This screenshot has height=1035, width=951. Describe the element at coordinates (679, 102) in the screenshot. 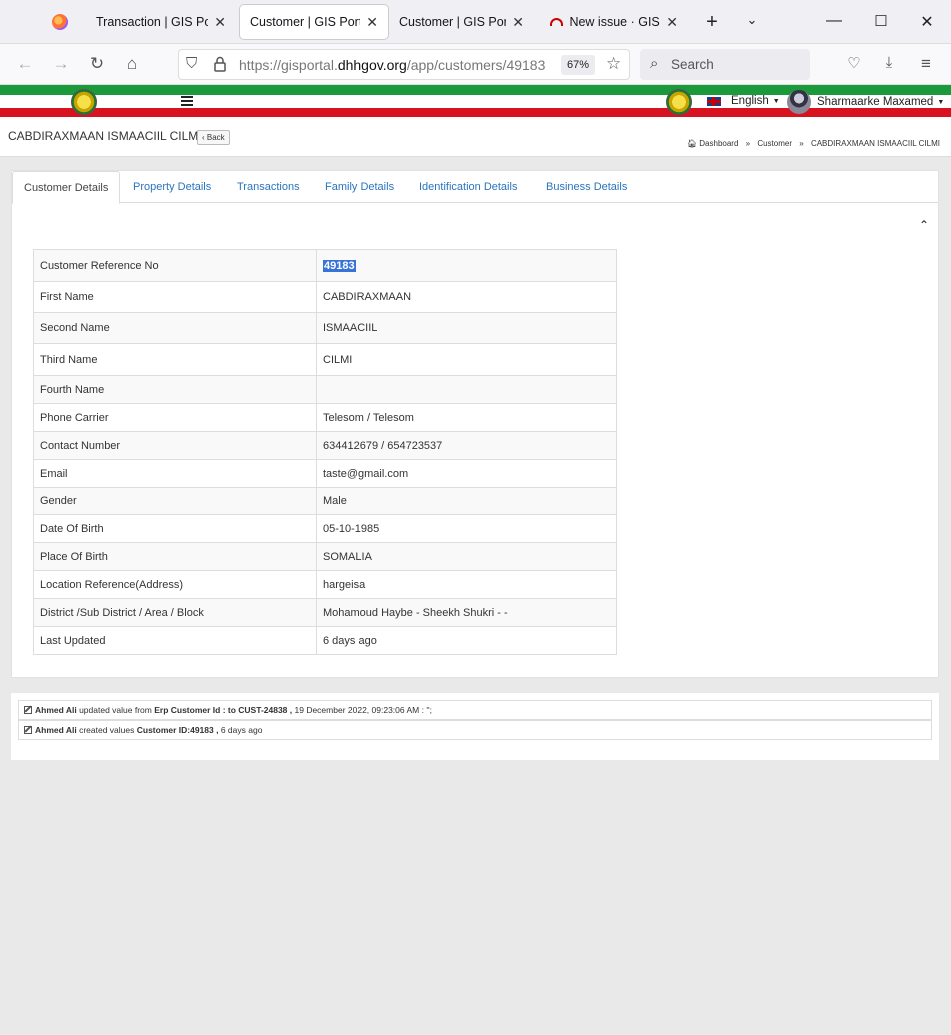

I see `emblem-logo-right` at that location.